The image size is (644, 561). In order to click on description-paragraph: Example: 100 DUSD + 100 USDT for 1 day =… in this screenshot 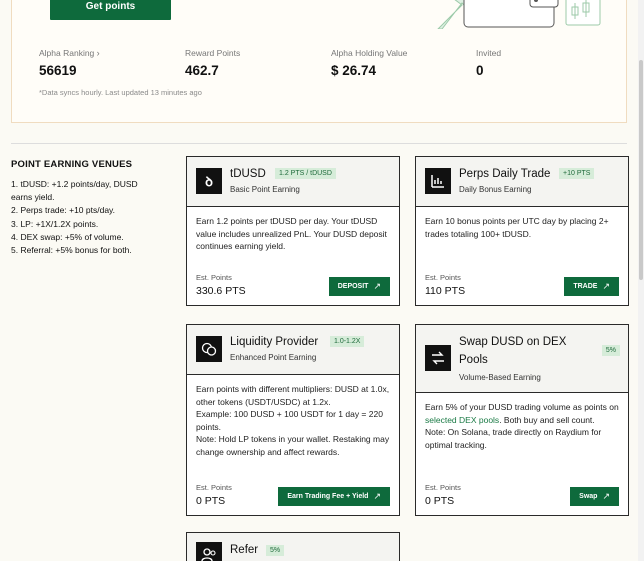, I will do `click(289, 420)`.